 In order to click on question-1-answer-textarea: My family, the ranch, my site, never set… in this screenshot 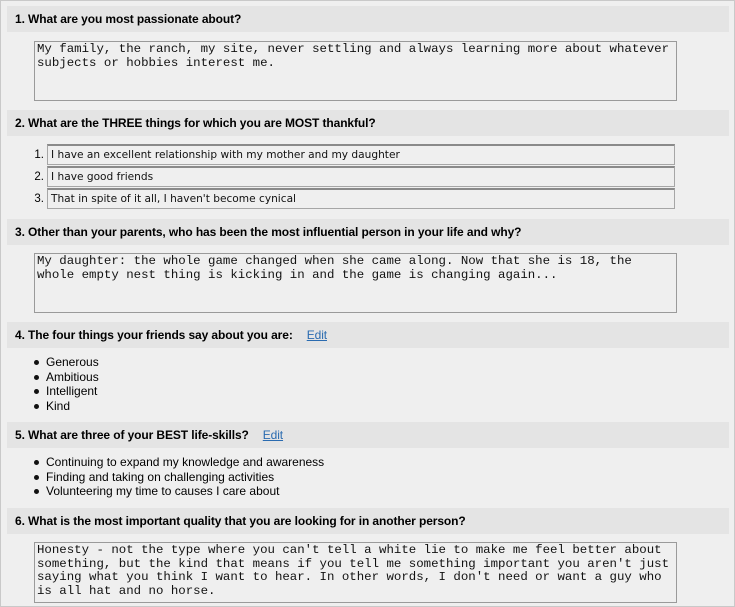, I will do `click(355, 71)`.